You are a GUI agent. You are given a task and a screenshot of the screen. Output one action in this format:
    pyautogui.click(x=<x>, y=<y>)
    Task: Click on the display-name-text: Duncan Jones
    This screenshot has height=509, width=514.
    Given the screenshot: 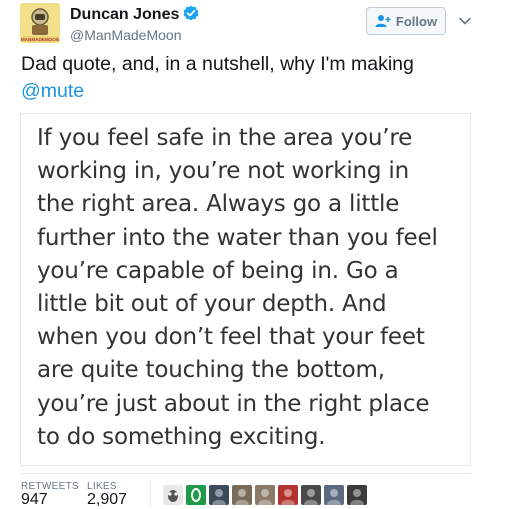 What is the action you would take?
    pyautogui.click(x=124, y=14)
    